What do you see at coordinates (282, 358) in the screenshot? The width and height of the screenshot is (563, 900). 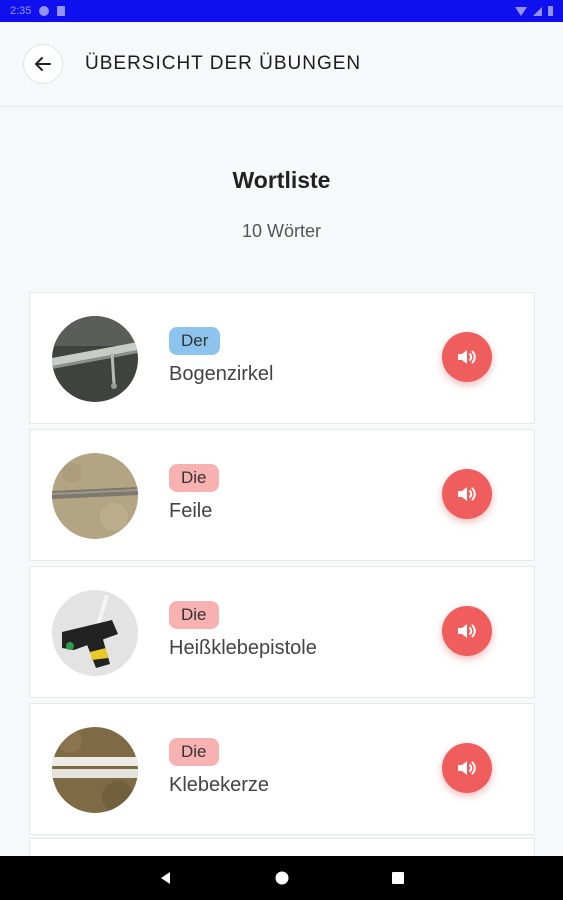 I see `word-card: Der Bogenzirkel` at bounding box center [282, 358].